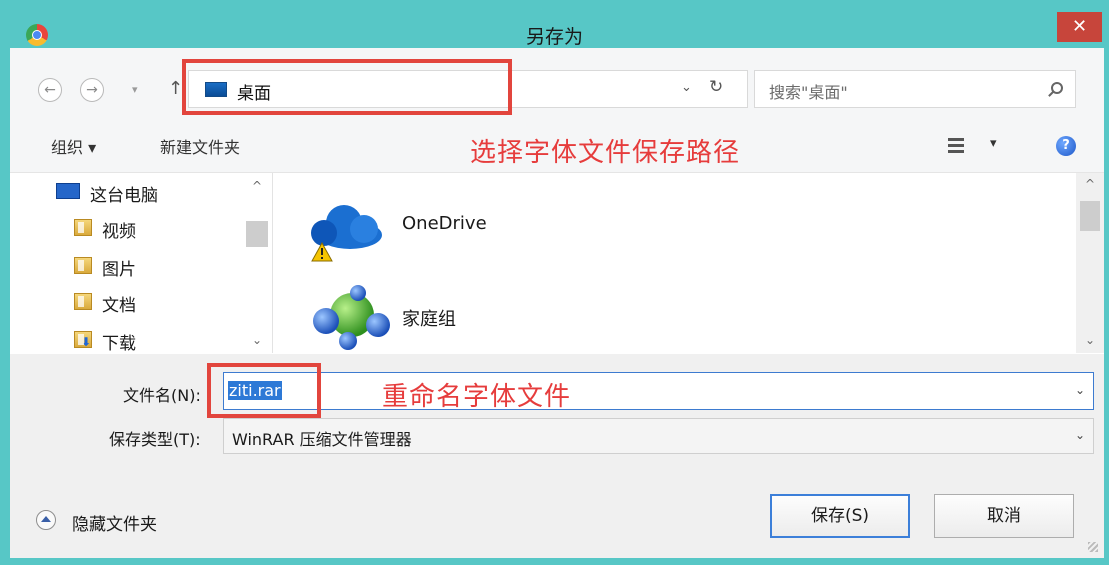 The width and height of the screenshot is (1109, 565). I want to click on downloads-folder-icon: ⬇, so click(83, 340).